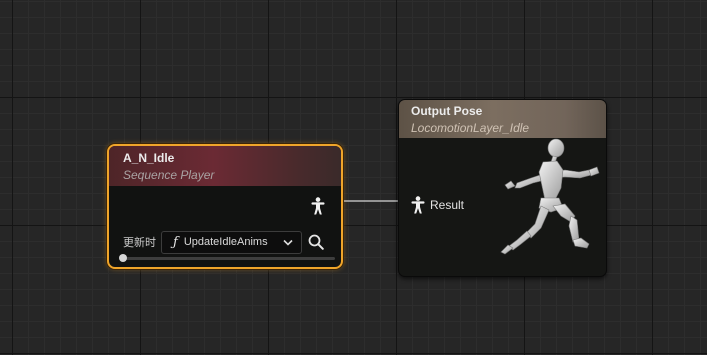 This screenshot has width=707, height=355. I want to click on node-header: A_N_Idle Sequence Player, so click(225, 166).